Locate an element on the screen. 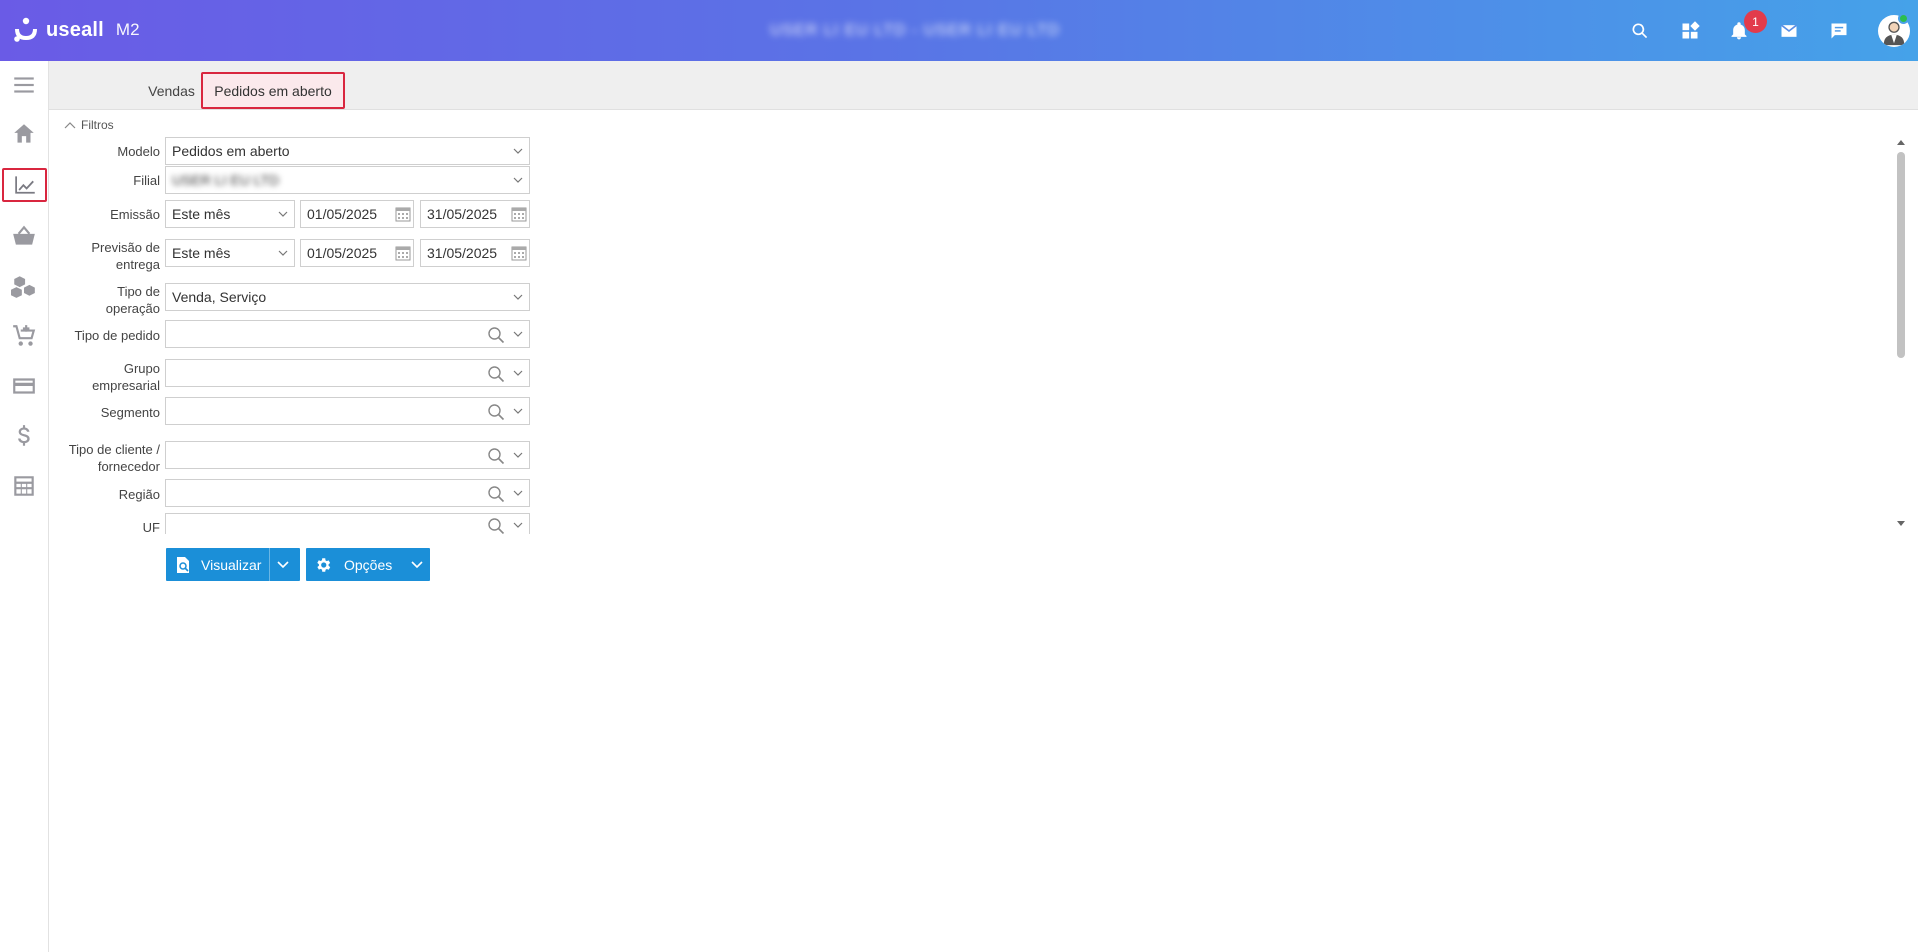 The width and height of the screenshot is (1918, 952). modelo-select: Pedidos em aberto is located at coordinates (347, 151).